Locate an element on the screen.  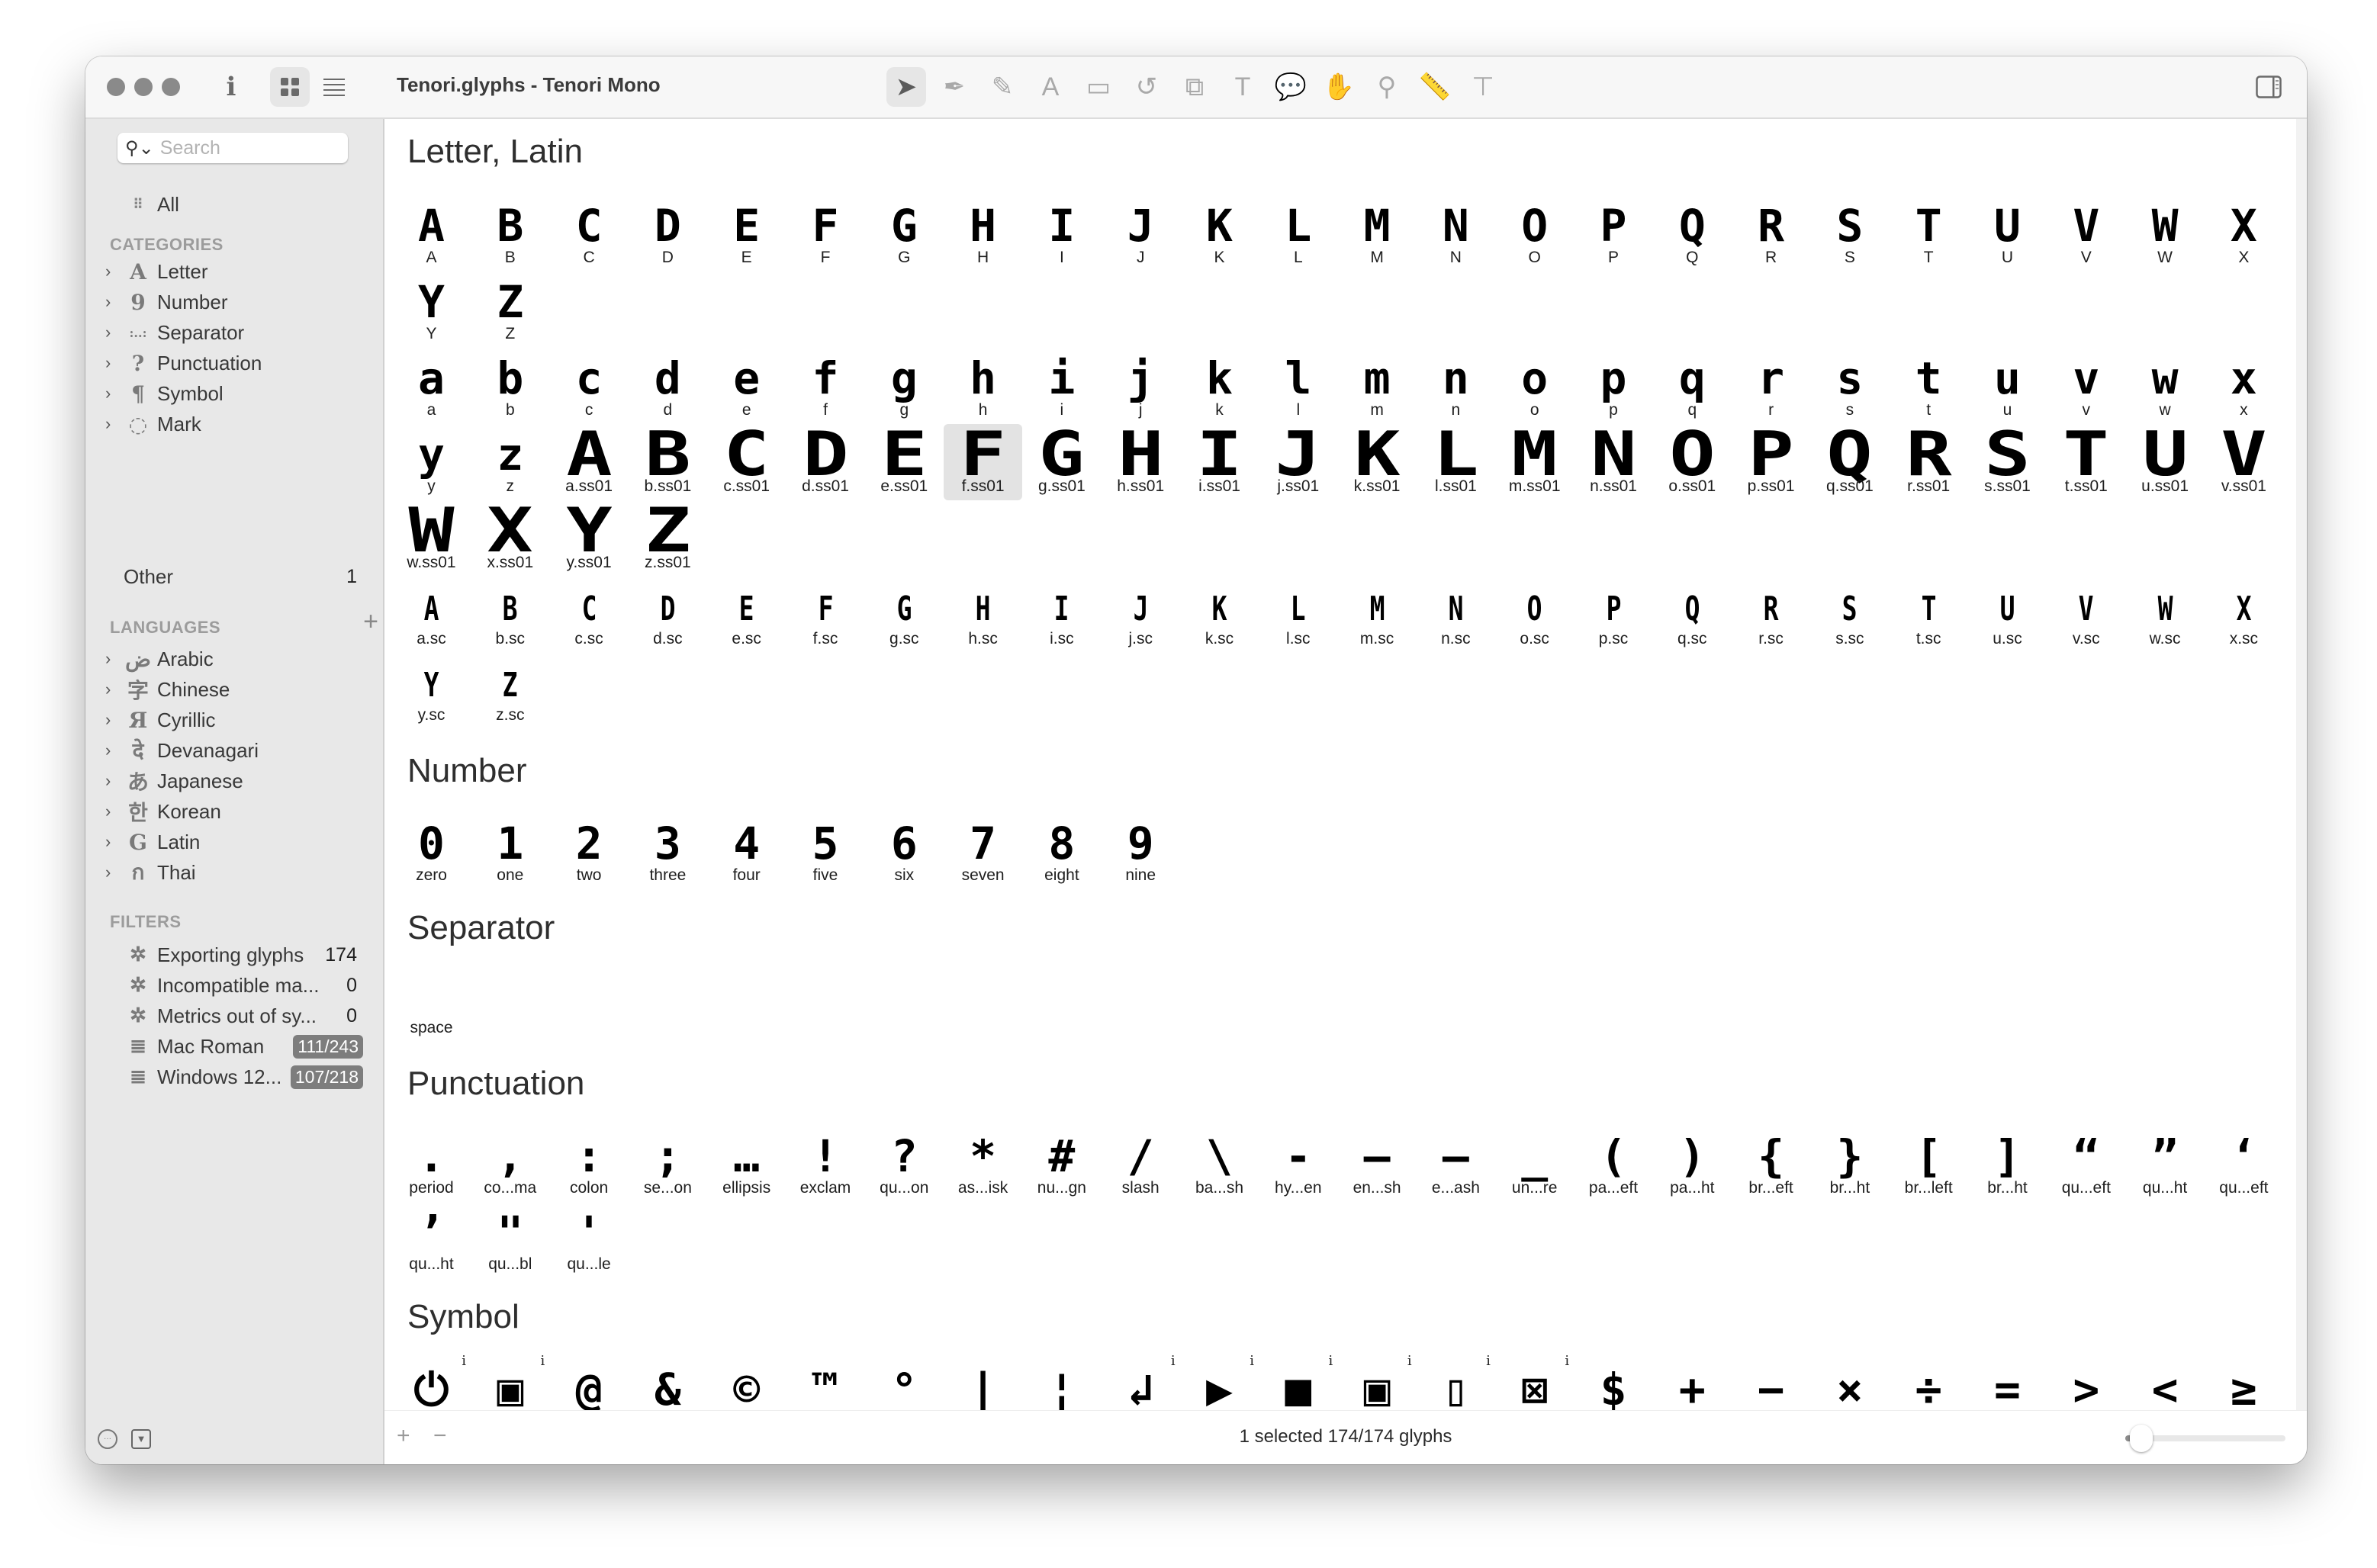
glyph-cell: °degree is located at coordinates (904, 1385).